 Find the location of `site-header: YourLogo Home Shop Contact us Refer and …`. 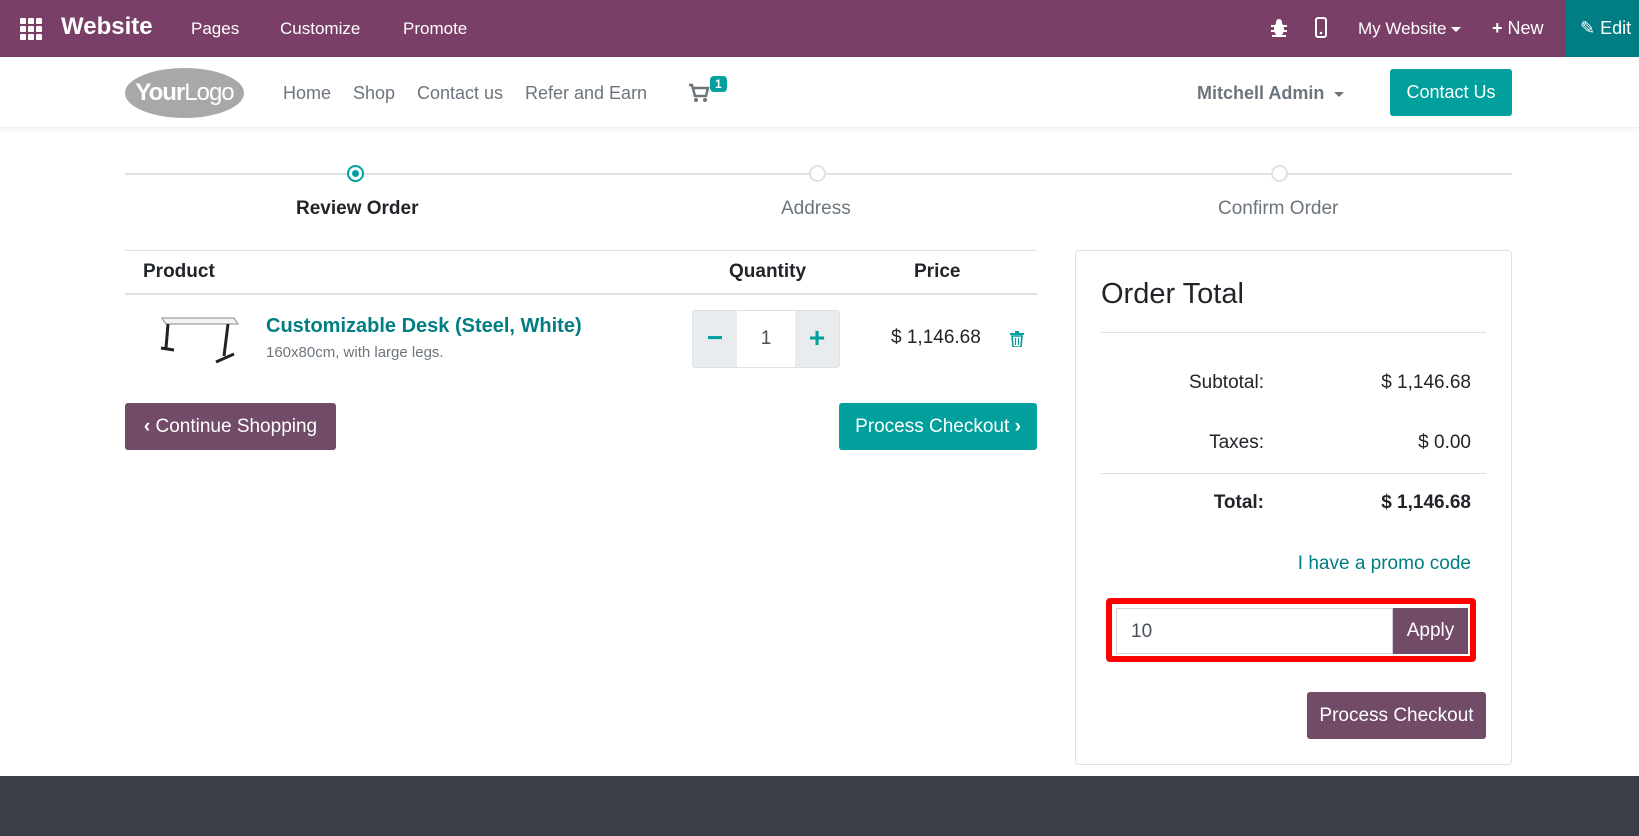

site-header: YourLogo Home Shop Contact us Refer and … is located at coordinates (819, 92).